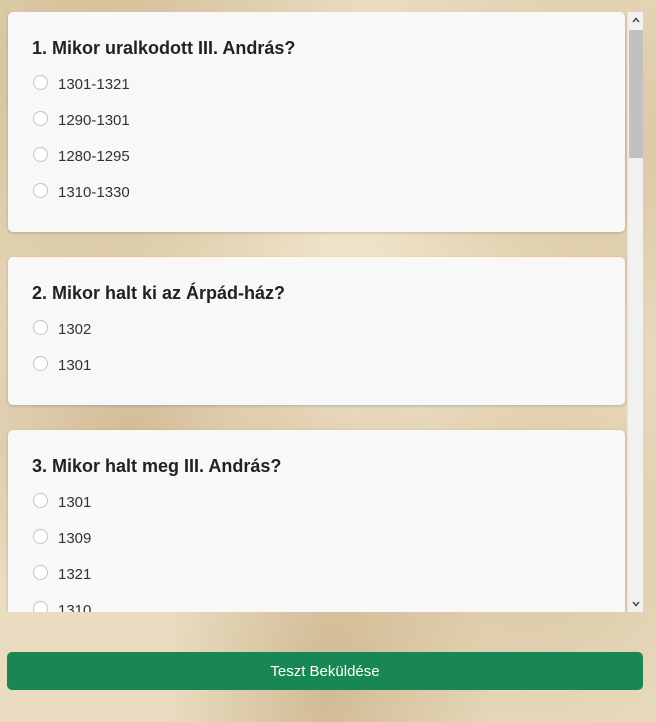 The image size is (656, 722). I want to click on answer-option: 1280-1295, so click(316, 156).